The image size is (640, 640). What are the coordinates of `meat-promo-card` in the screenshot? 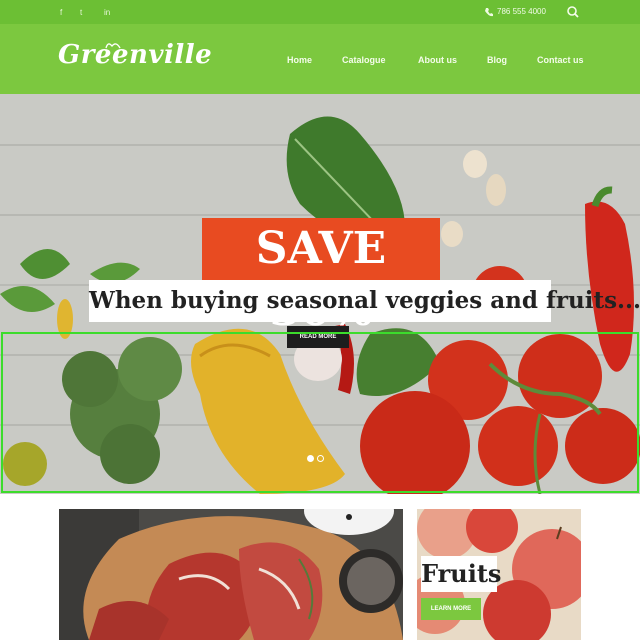 It's located at (231, 574).